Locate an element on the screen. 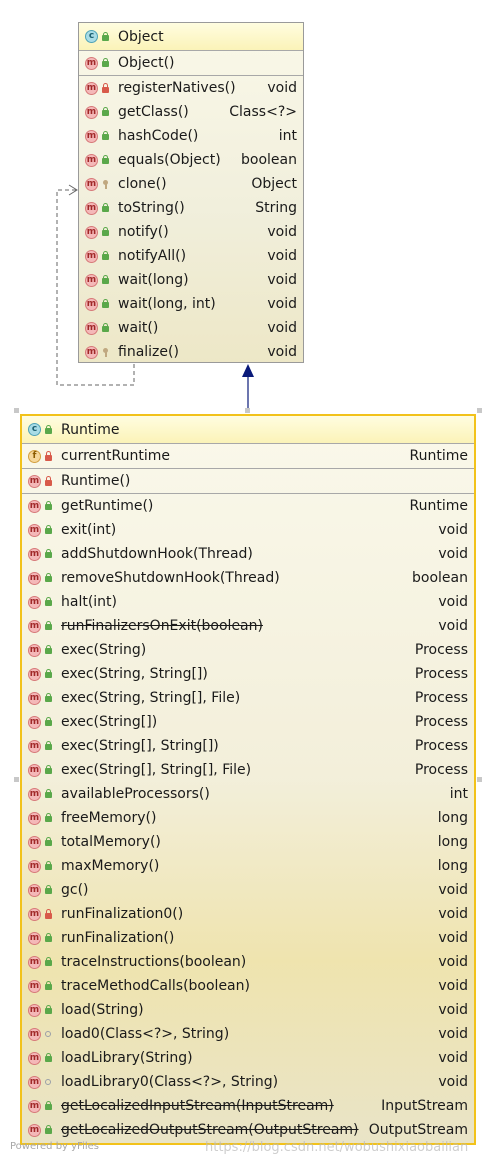 This screenshot has height=1165, width=496. method-row: m notifyAll() void is located at coordinates (191, 256).